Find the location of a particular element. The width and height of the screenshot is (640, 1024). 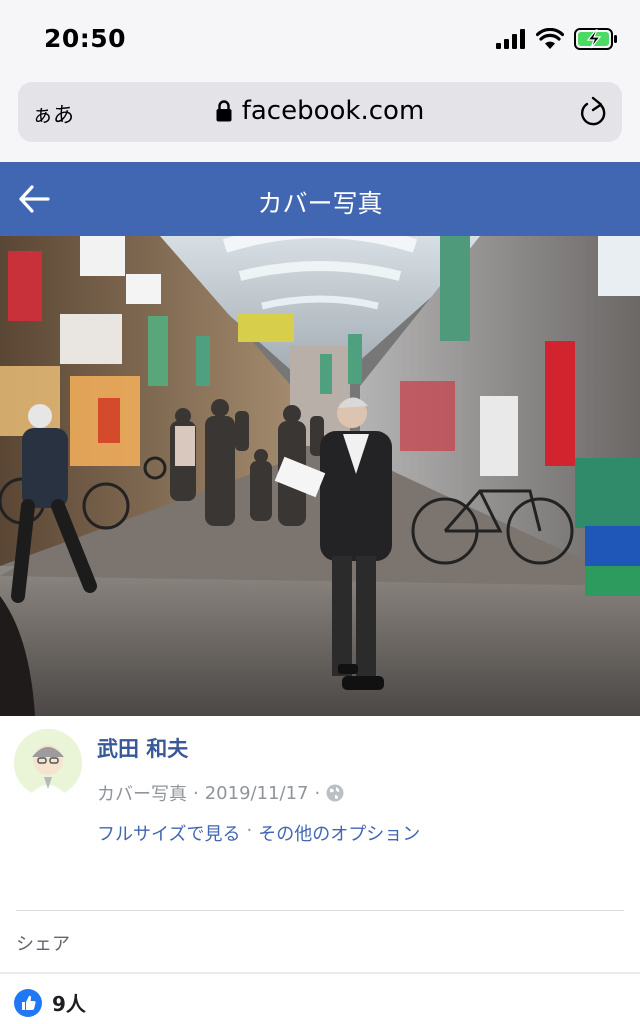

url-text: facebook.com is located at coordinates (333, 111).